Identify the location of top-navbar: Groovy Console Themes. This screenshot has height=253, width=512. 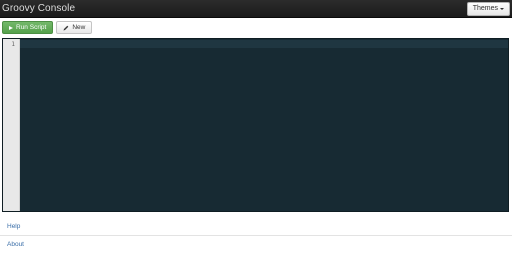
(256, 9).